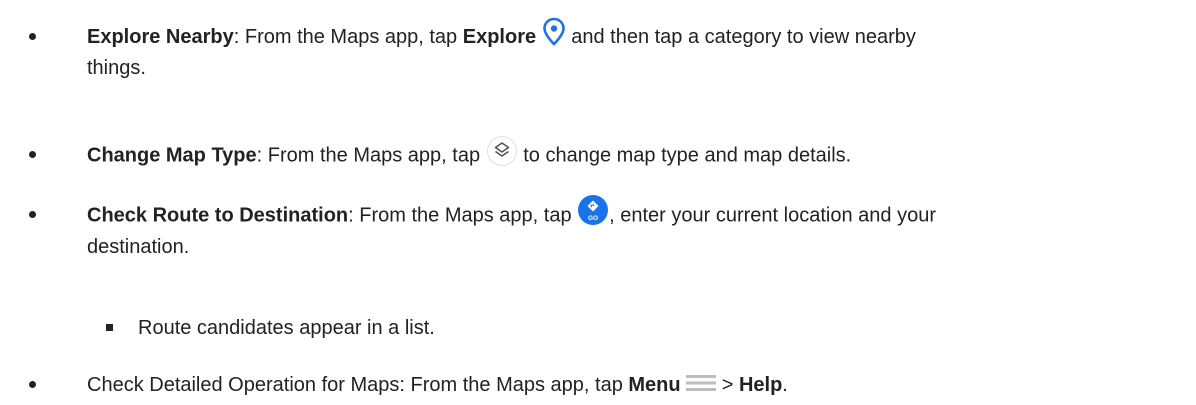 This screenshot has width=1196, height=405. Describe the element at coordinates (502, 151) in the screenshot. I see `map-layers-icon` at that location.